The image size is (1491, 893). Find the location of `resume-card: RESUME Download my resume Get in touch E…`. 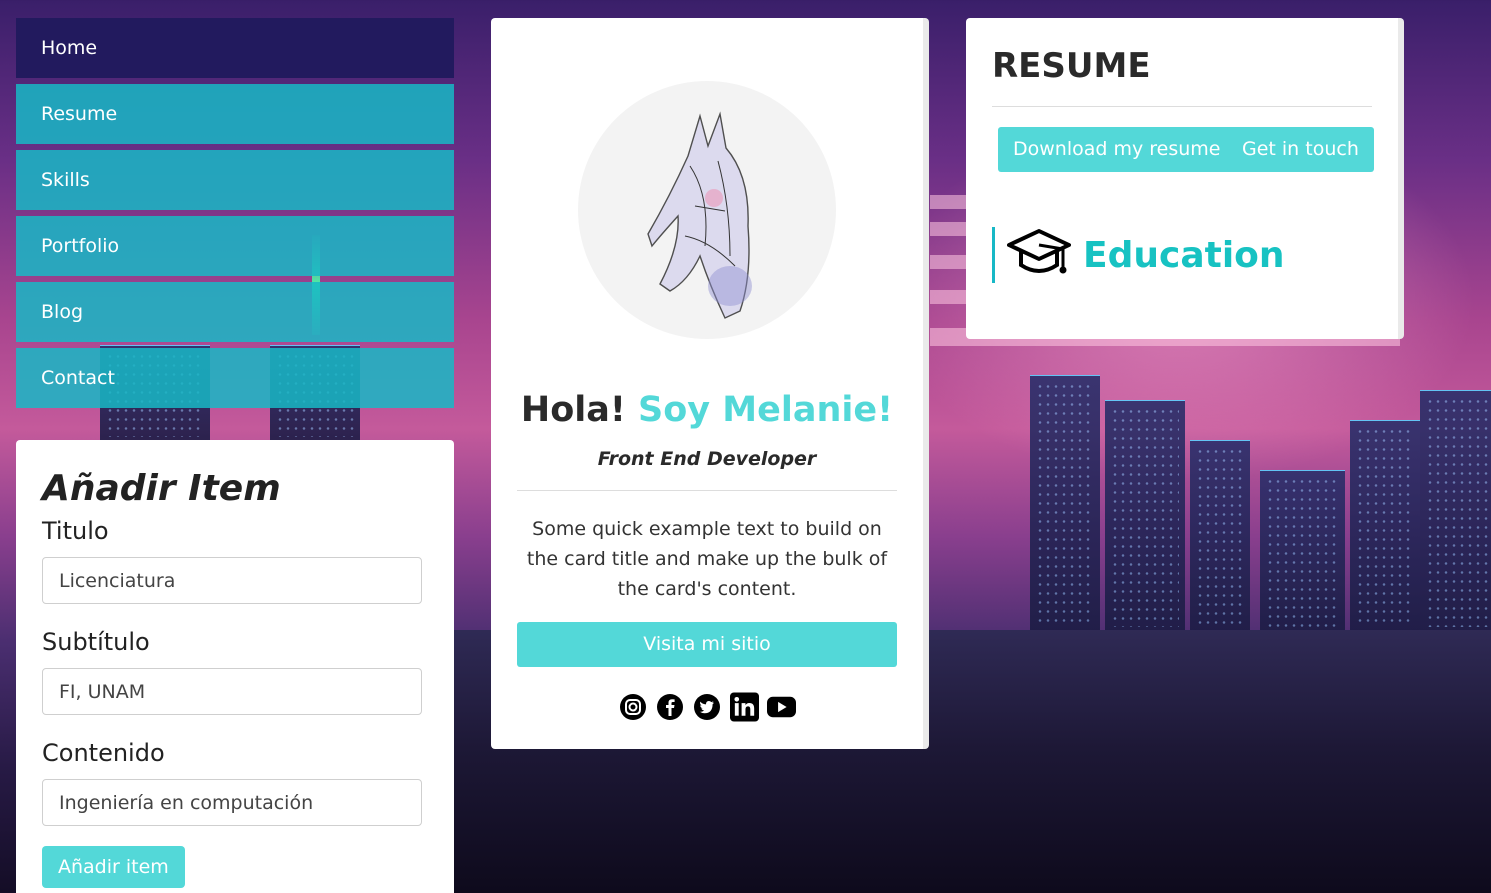

resume-card: RESUME Download my resume Get in touch E… is located at coordinates (1185, 178).